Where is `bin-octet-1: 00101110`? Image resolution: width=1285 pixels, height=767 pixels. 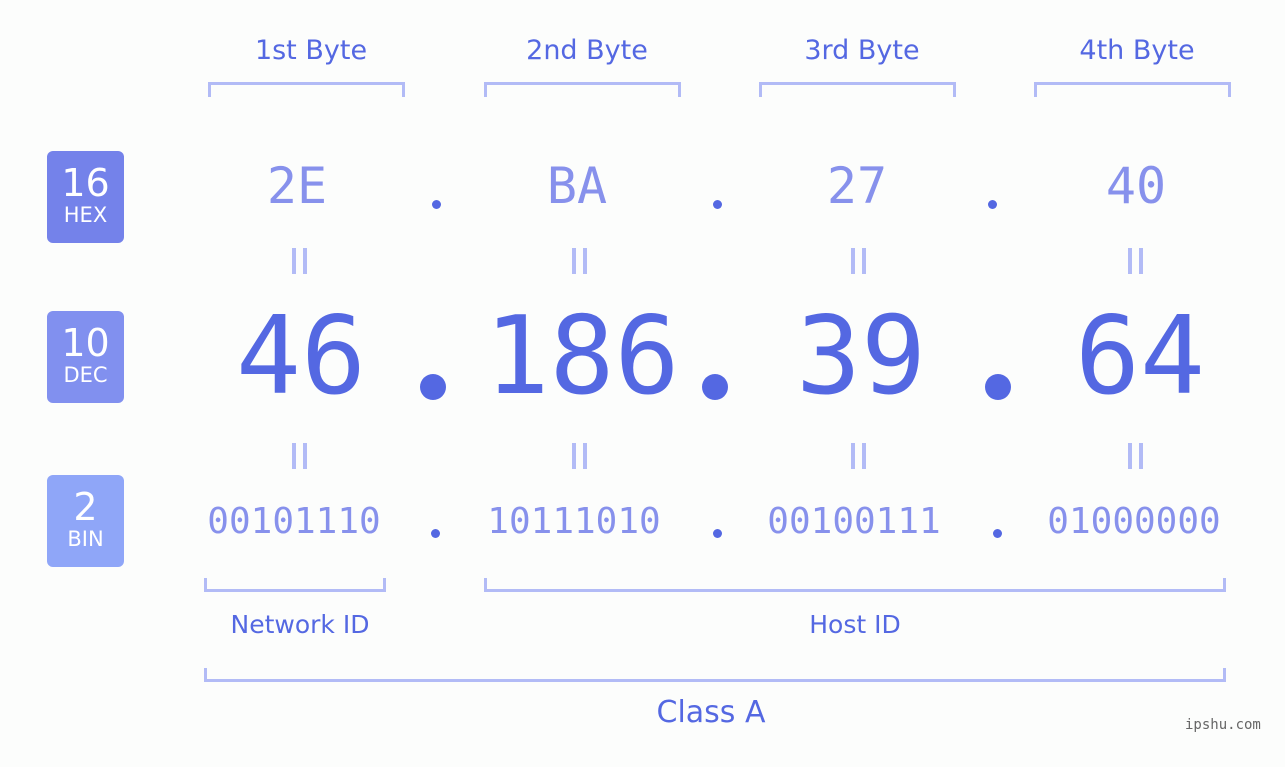 bin-octet-1: 00101110 is located at coordinates (294, 521).